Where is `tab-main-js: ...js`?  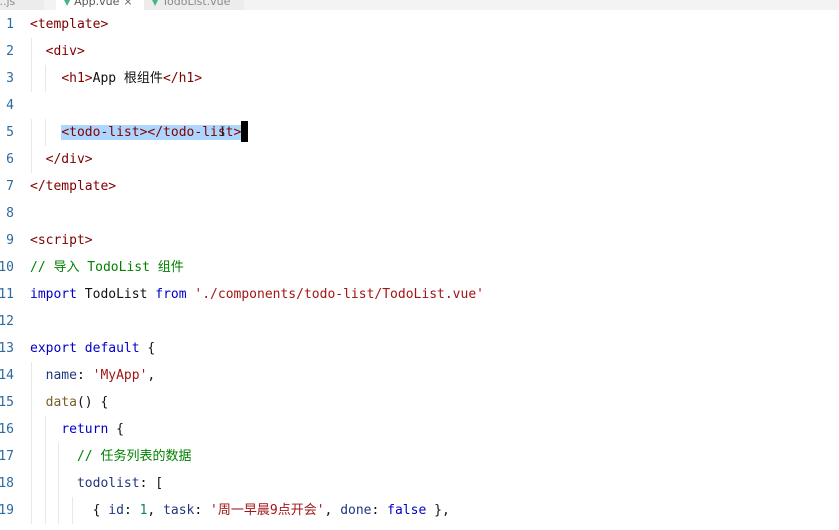
tab-main-js: ...js is located at coordinates (22, 5).